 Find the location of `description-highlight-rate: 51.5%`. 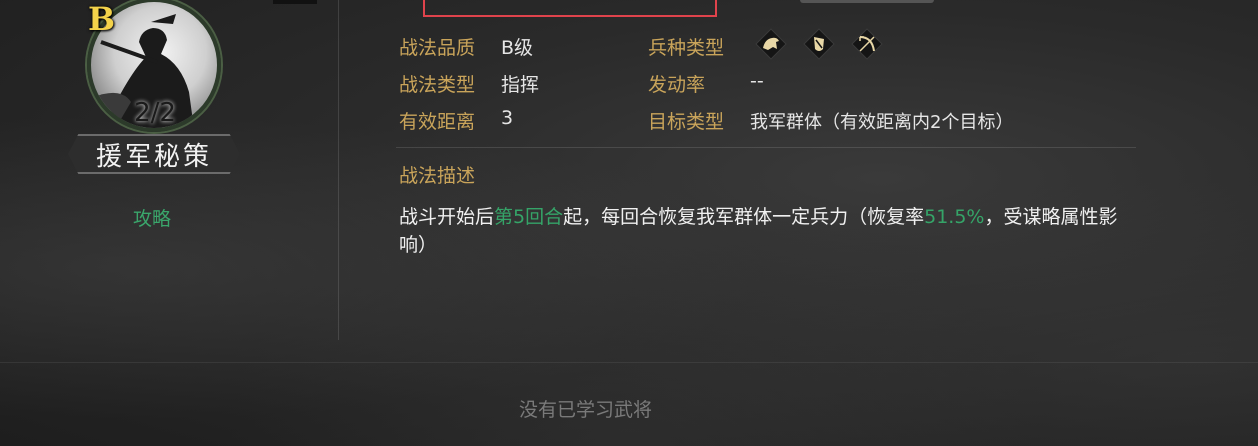

description-highlight-rate: 51.5% is located at coordinates (954, 217).